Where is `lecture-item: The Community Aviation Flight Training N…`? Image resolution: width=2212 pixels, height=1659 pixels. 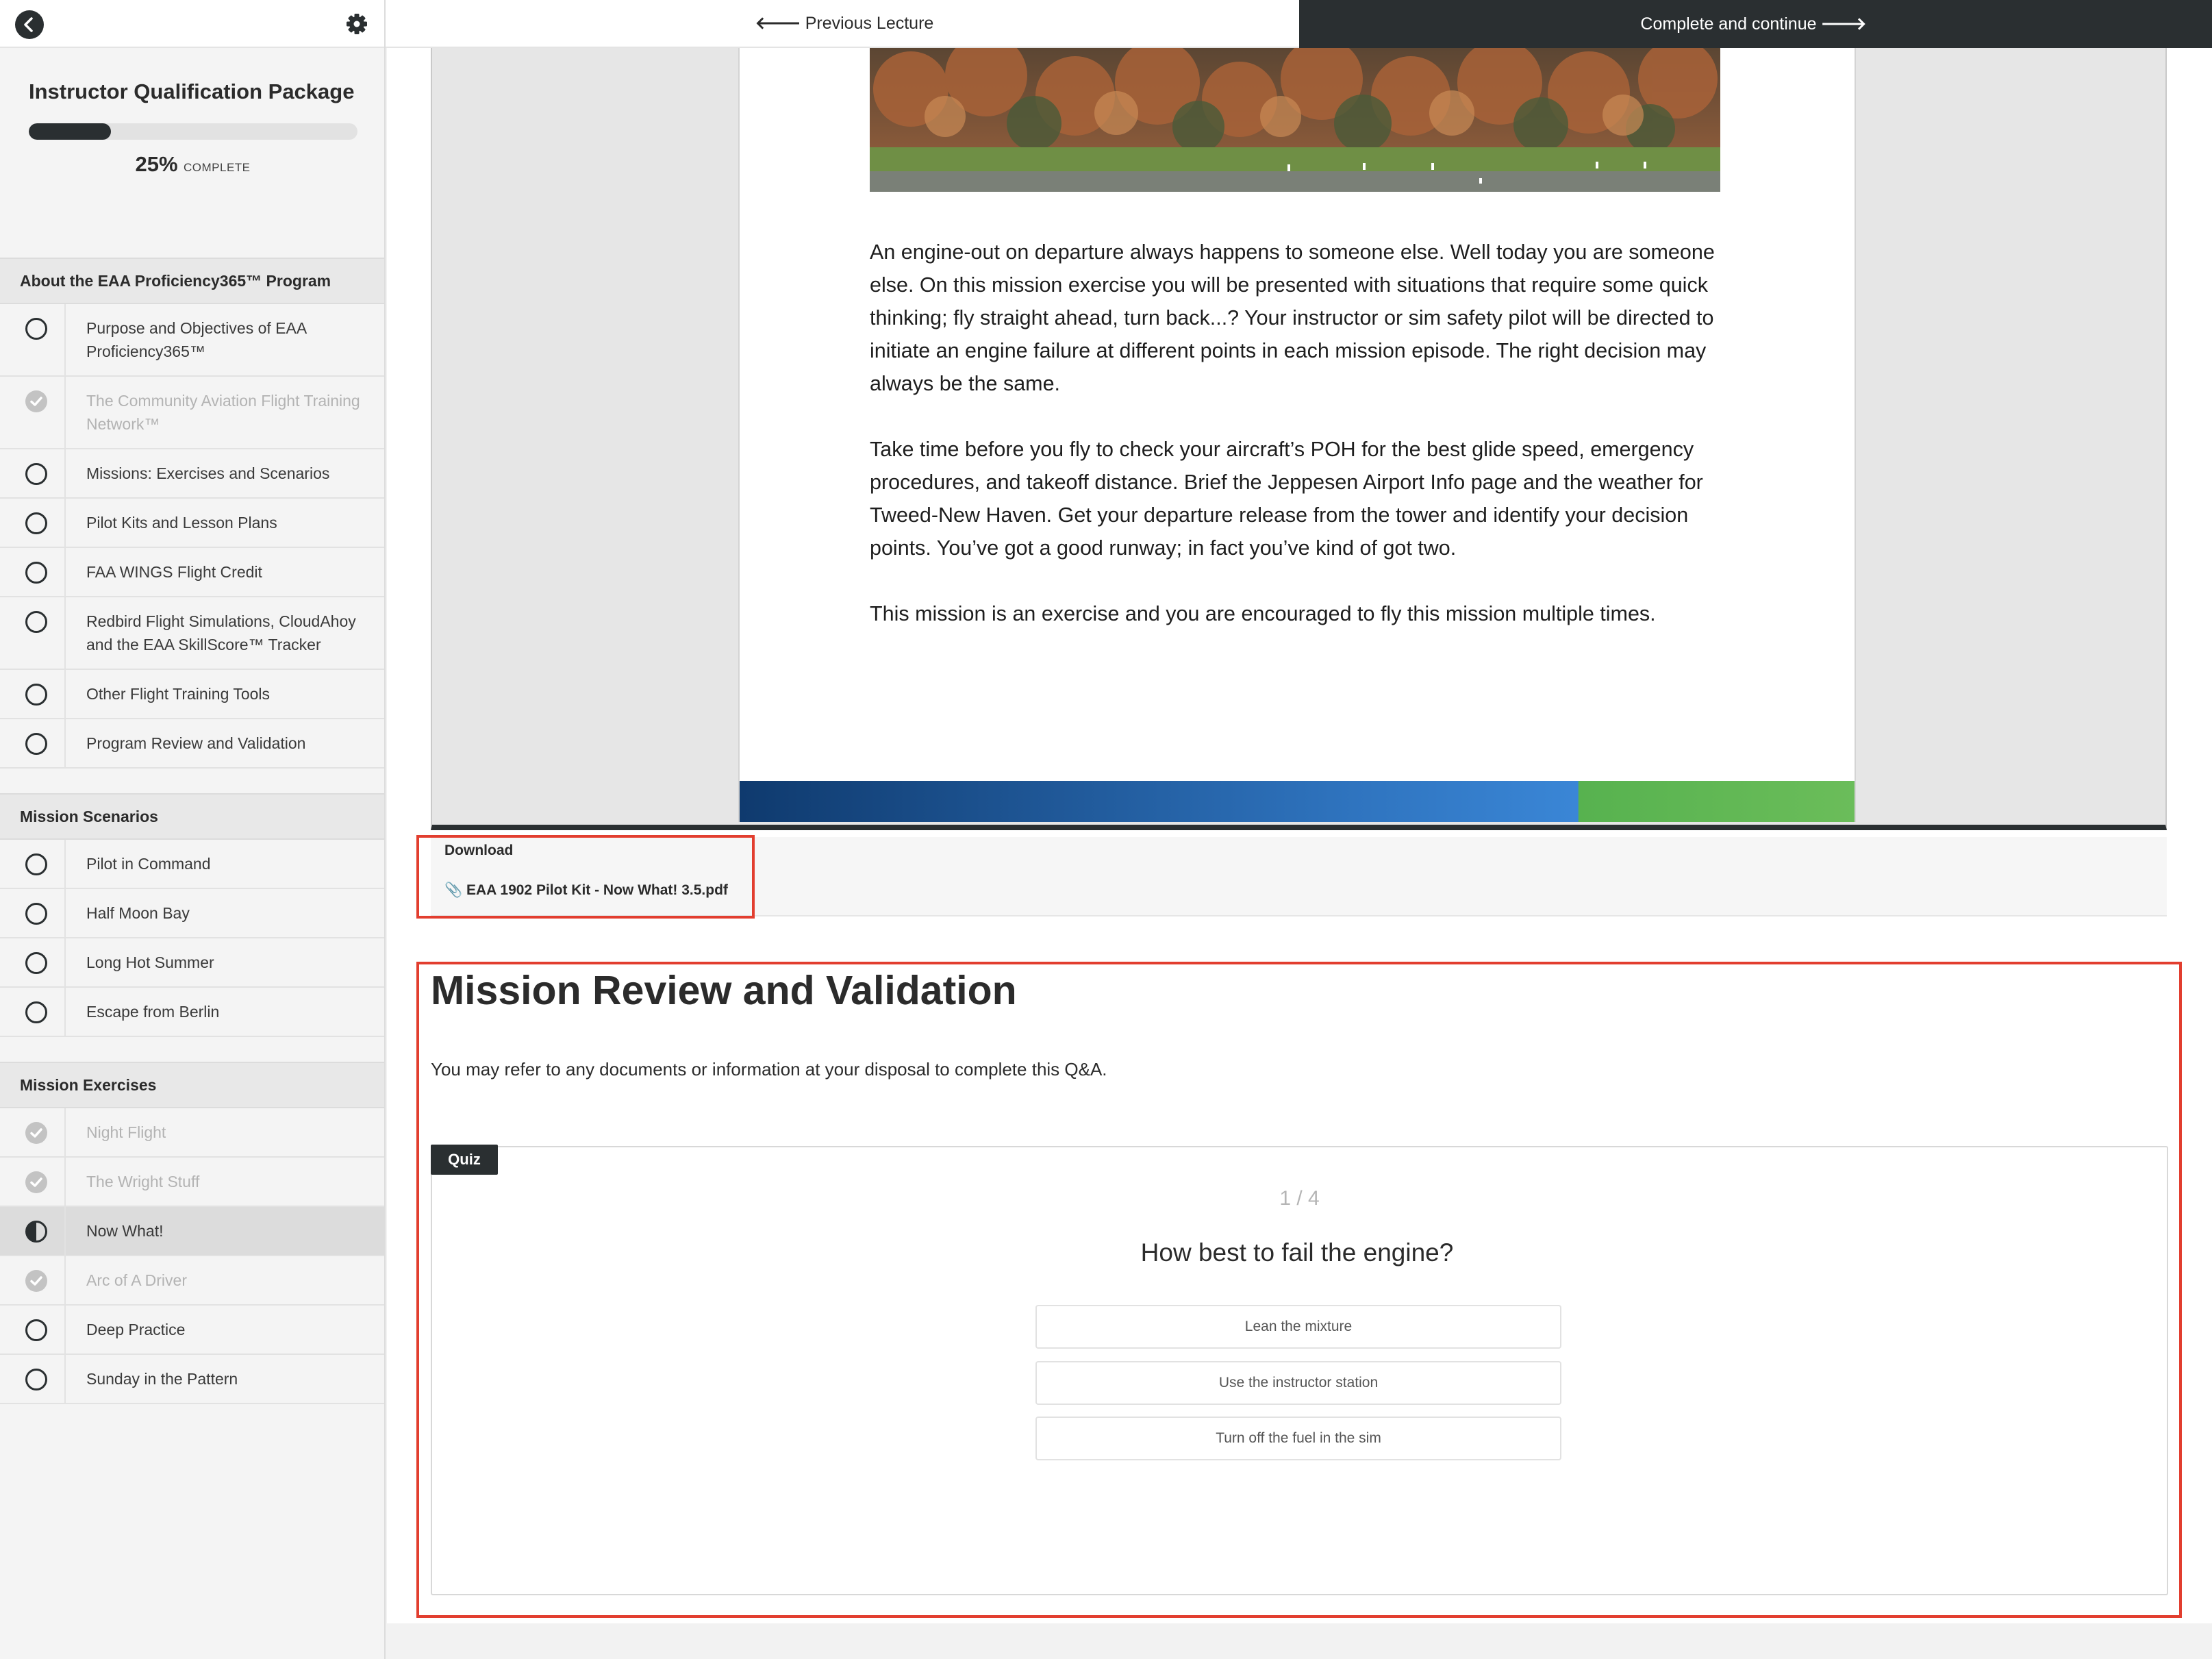 lecture-item: The Community Aviation Flight Training N… is located at coordinates (192, 413).